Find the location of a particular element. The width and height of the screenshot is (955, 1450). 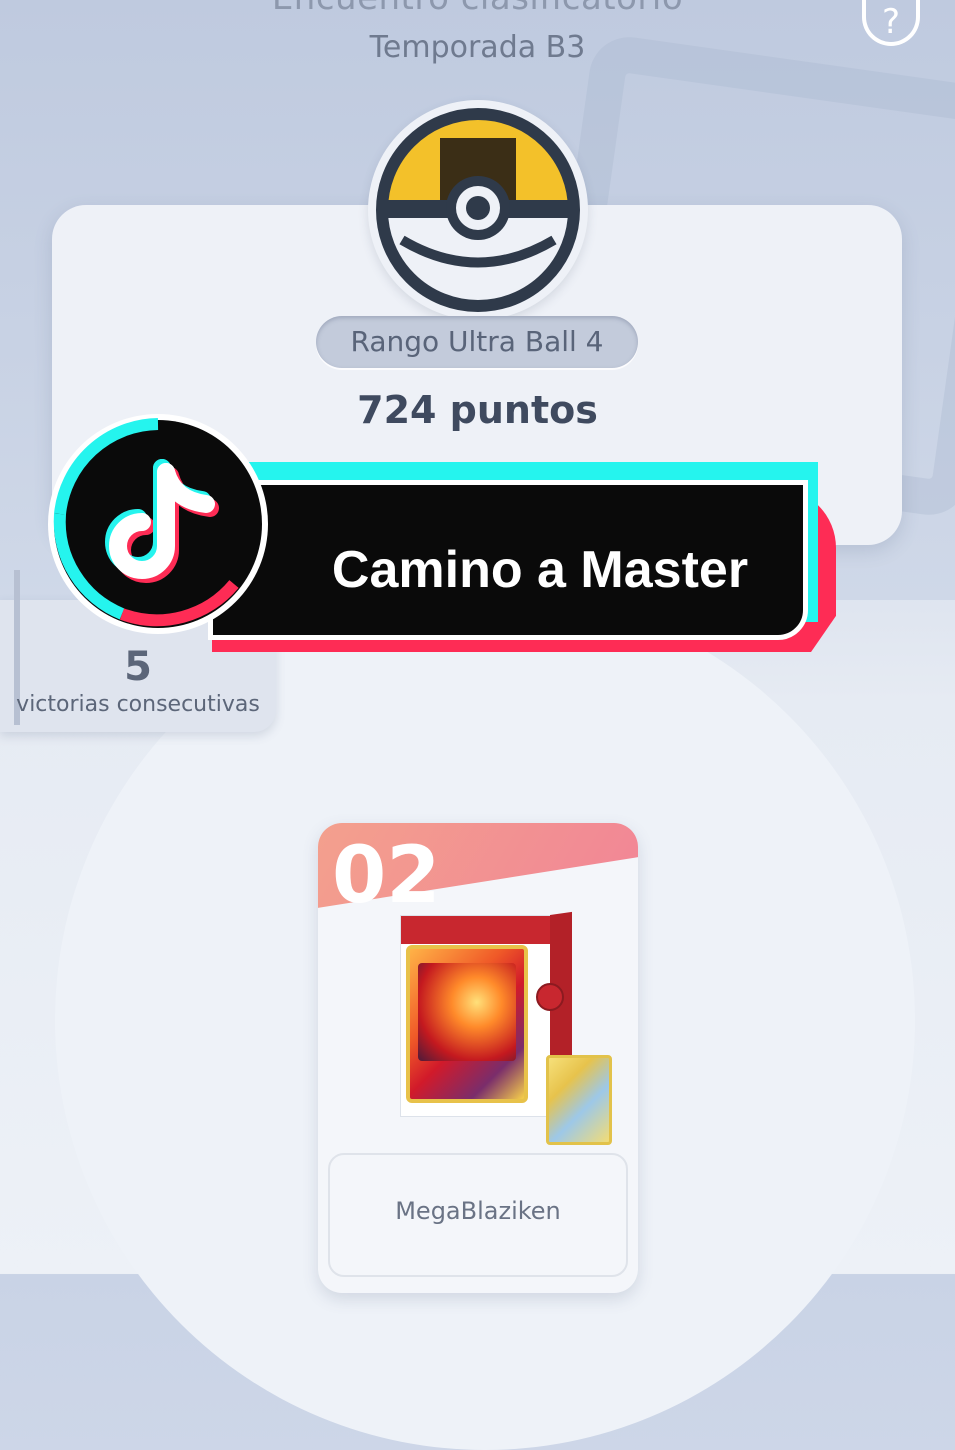

deck-number: 02 is located at coordinates (386, 876).